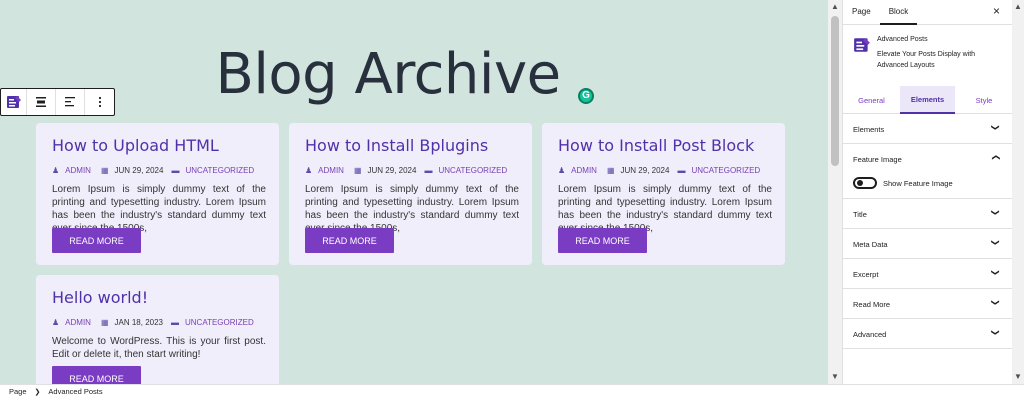  Describe the element at coordinates (996, 11) in the screenshot. I see `close-icon: ×` at that location.